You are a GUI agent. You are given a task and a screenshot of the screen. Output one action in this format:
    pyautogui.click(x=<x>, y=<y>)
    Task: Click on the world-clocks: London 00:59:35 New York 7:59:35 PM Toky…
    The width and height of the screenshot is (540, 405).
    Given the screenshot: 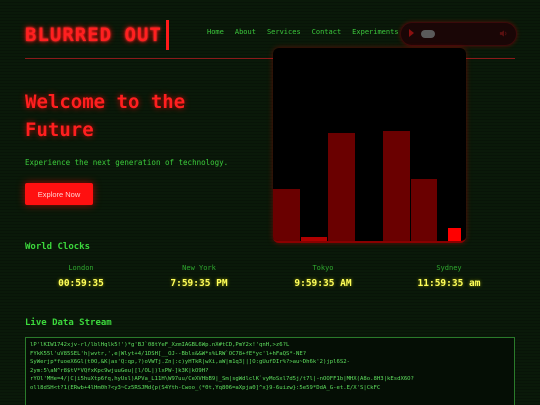 What is the action you would take?
    pyautogui.click(x=270, y=284)
    